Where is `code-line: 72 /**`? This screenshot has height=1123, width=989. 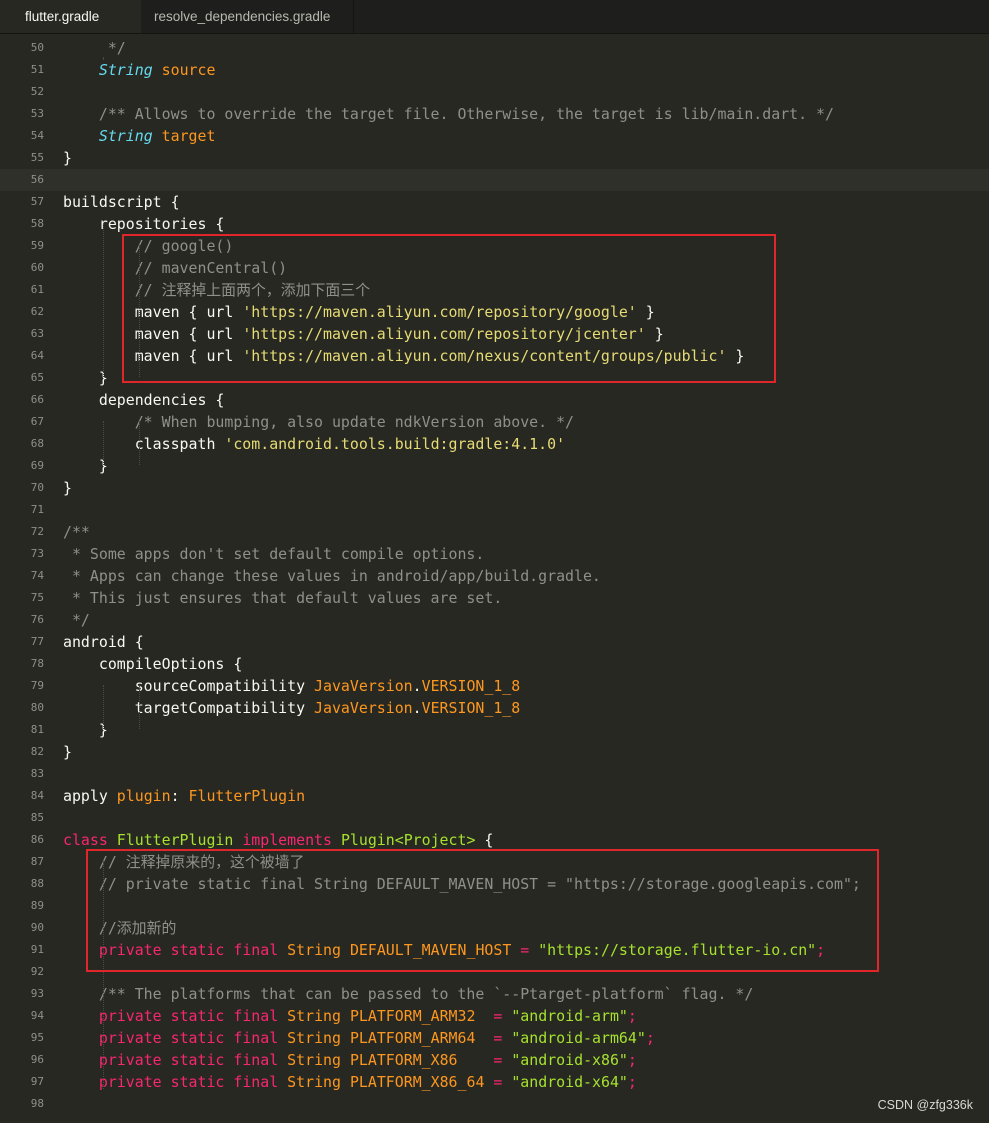
code-line: 72 /** is located at coordinates (494, 532).